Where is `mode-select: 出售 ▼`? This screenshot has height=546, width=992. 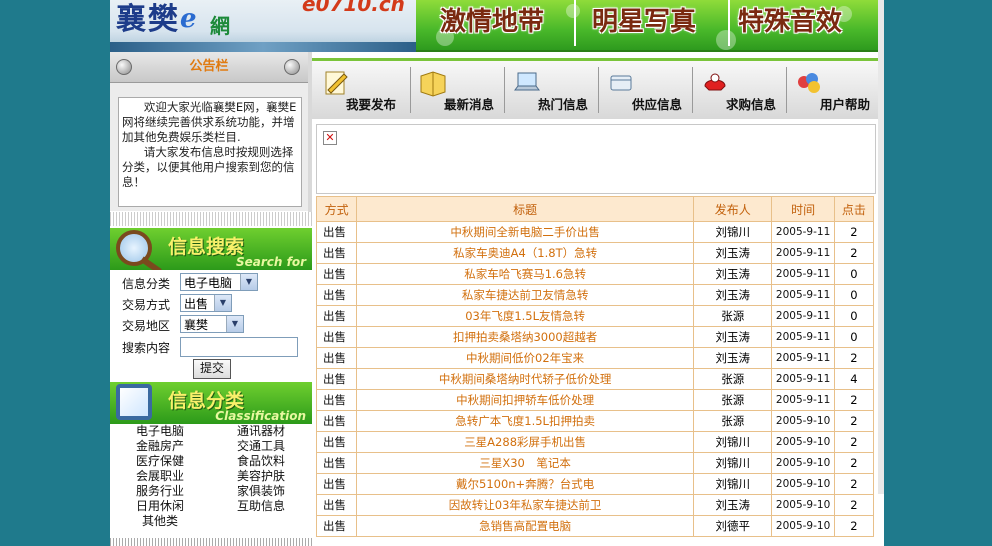
mode-select: 出售 ▼ is located at coordinates (206, 303).